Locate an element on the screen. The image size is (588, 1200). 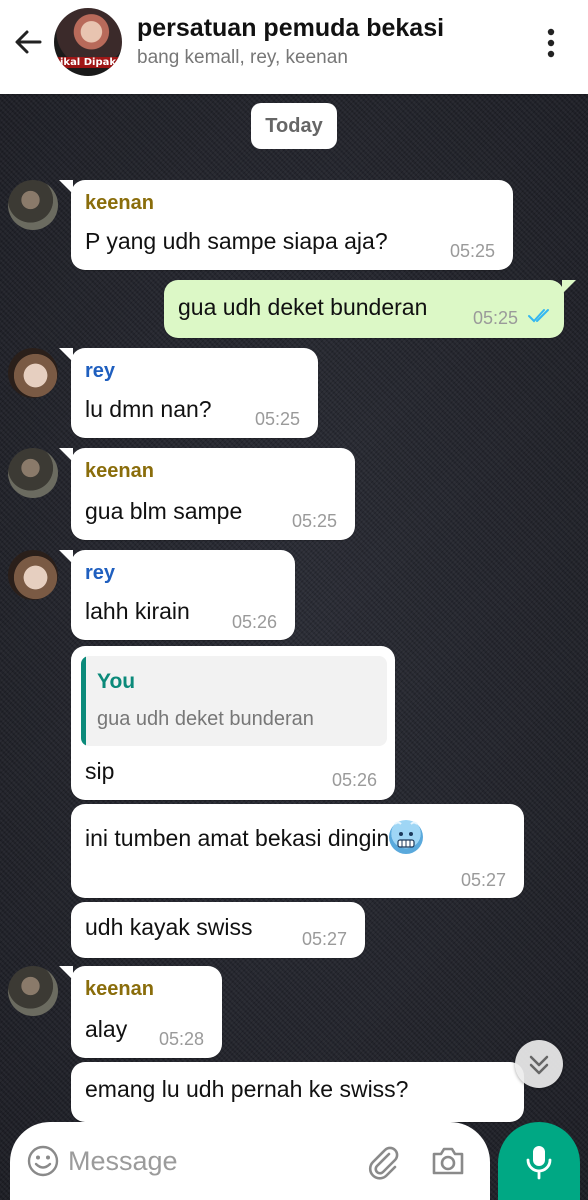
message-bubble-reply: You gua udh deket bunderan sip 05:26 is located at coordinates (233, 723).